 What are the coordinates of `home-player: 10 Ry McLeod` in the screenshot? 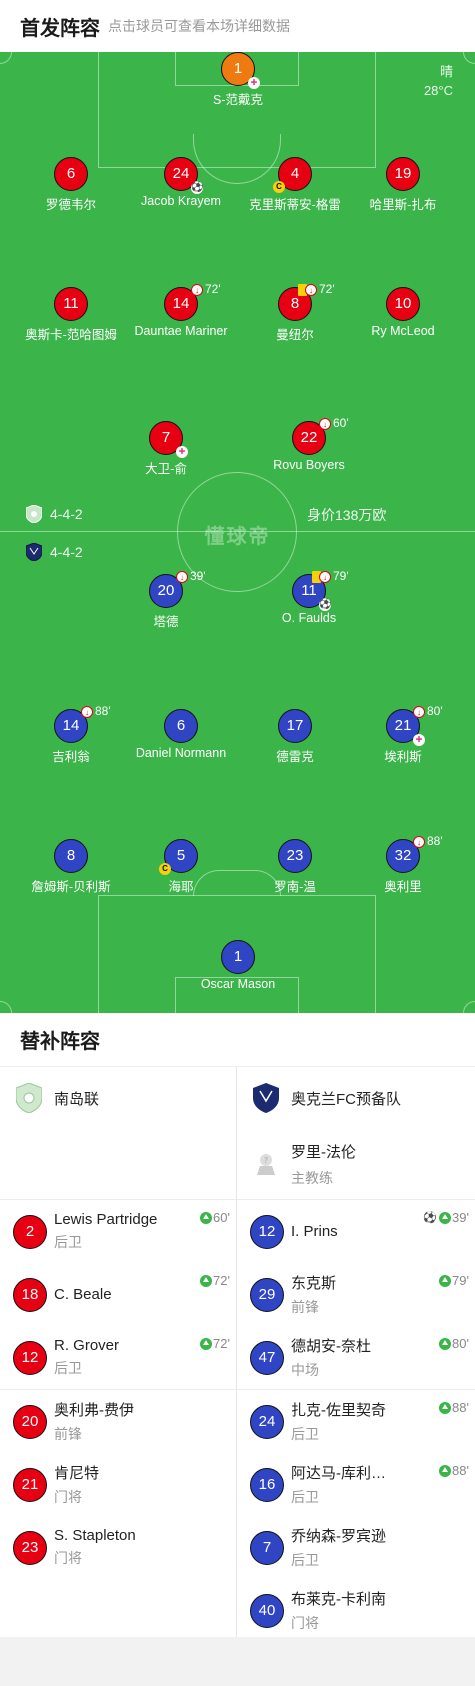 It's located at (403, 312).